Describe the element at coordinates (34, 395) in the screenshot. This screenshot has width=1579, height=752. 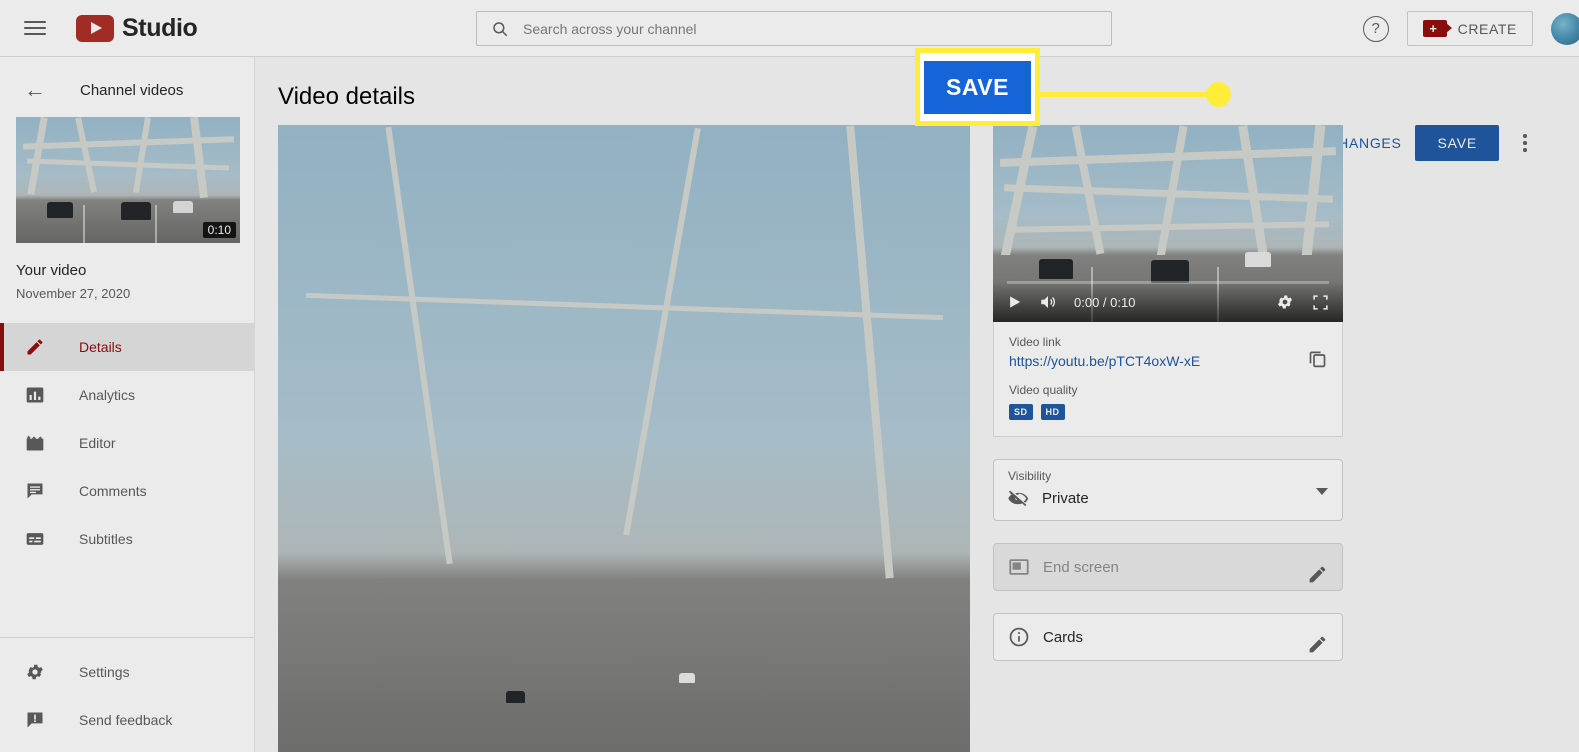
I see `bar-chart-icon` at that location.